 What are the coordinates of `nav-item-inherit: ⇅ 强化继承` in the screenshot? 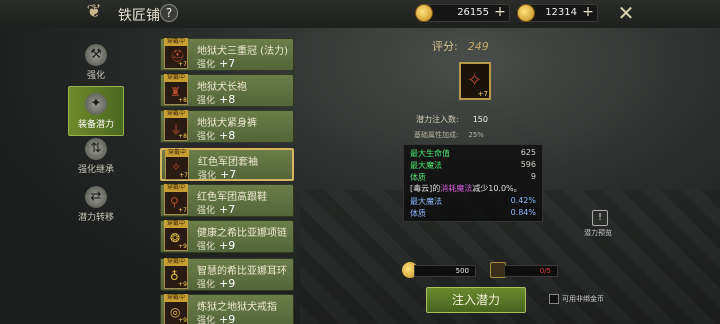 It's located at (96, 160).